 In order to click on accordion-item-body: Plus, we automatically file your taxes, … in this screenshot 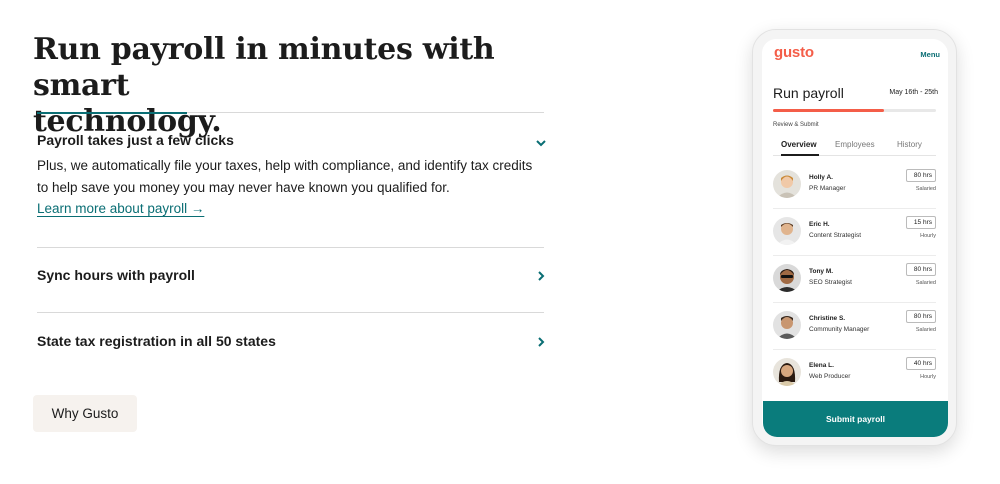, I will do `click(285, 176)`.